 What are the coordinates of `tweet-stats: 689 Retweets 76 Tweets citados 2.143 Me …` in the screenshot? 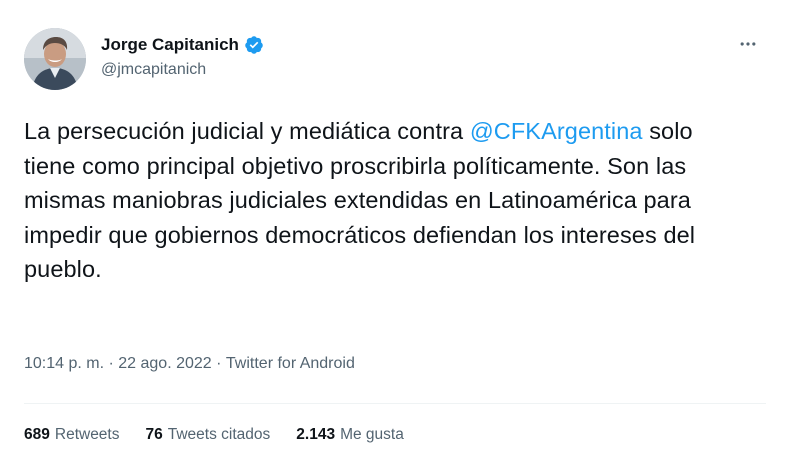 It's located at (227, 435).